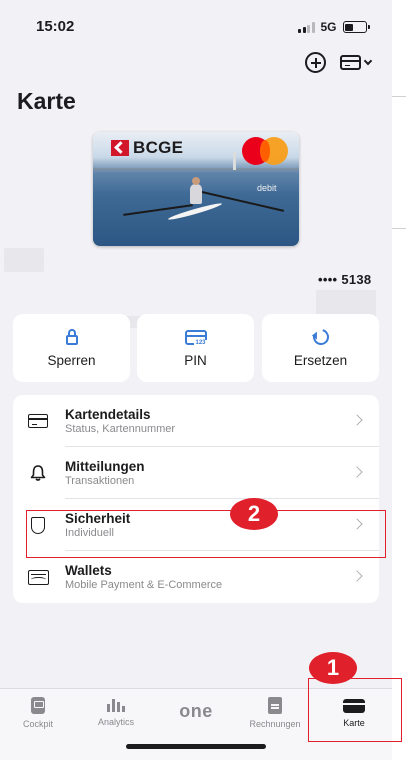 This screenshot has height=760, width=406. What do you see at coordinates (275, 724) in the screenshot?
I see `tab-label: Rechnungen` at bounding box center [275, 724].